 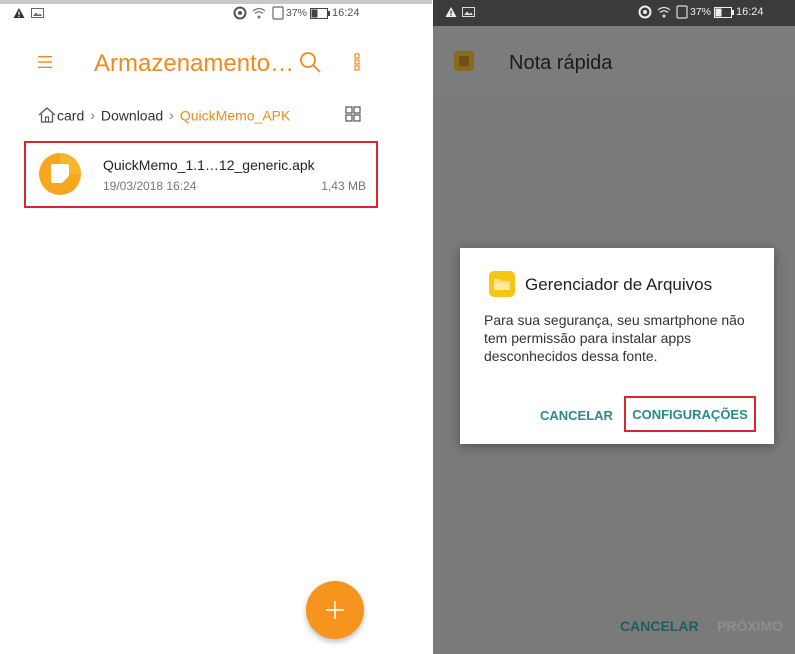 I want to click on cancel-button: CANCELAR, so click(x=576, y=415).